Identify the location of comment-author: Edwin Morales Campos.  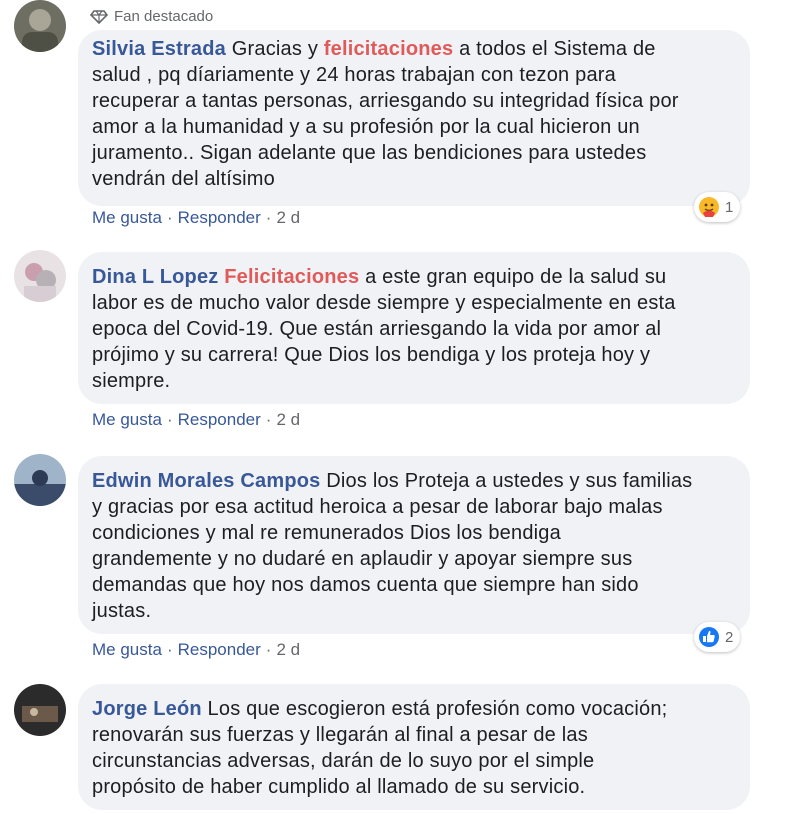
(206, 481).